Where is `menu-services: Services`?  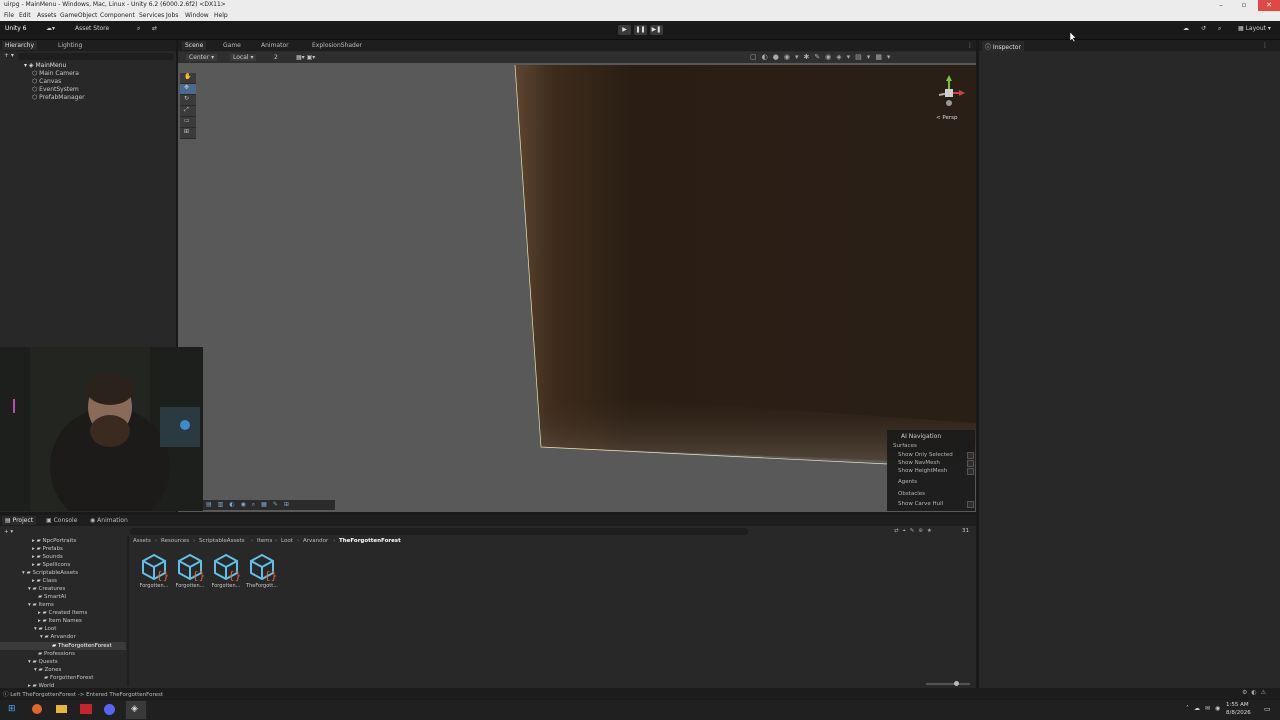
menu-services: Services is located at coordinates (151, 15).